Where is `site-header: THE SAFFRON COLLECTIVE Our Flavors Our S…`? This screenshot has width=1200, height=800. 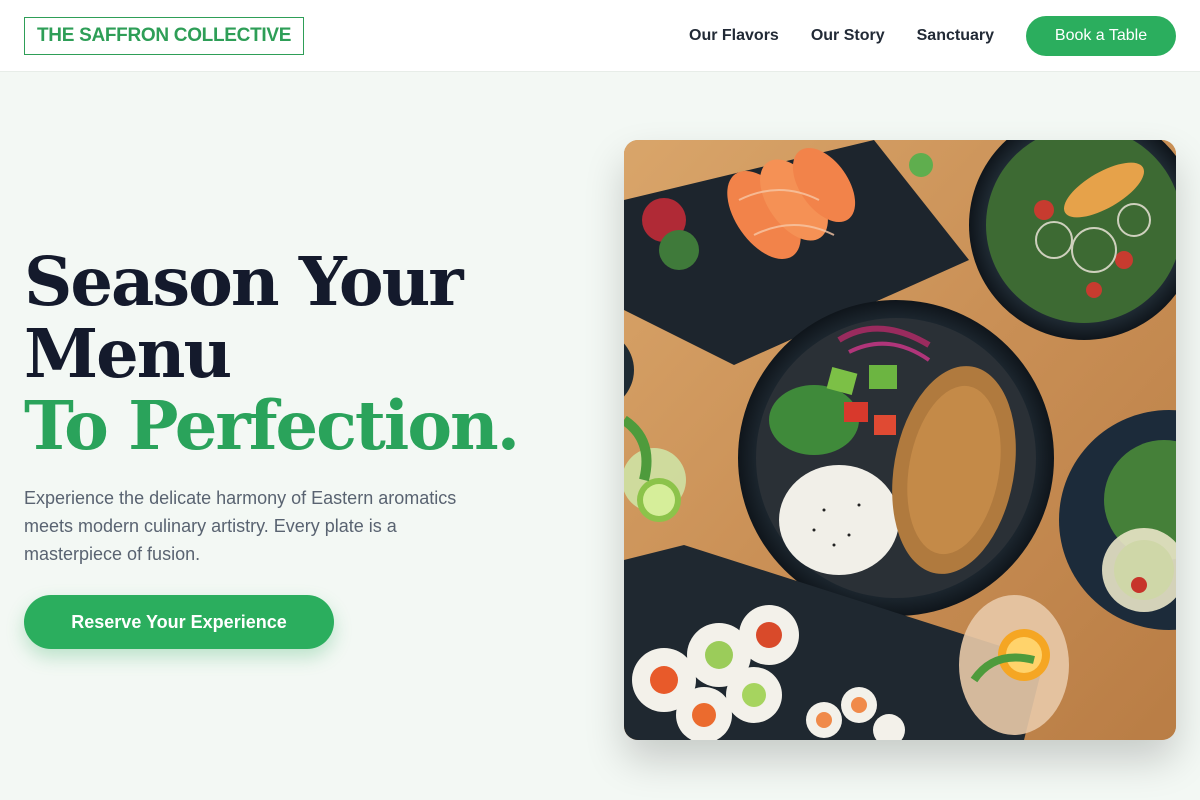 site-header: THE SAFFRON COLLECTIVE Our Flavors Our S… is located at coordinates (600, 36).